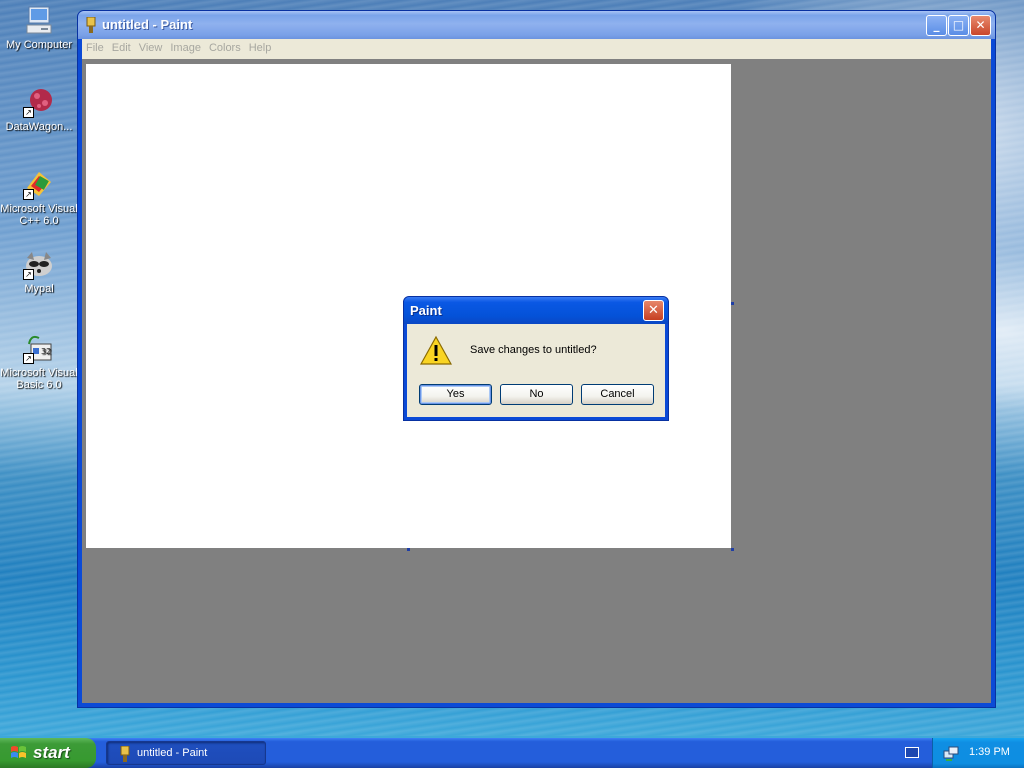 The height and width of the screenshot is (768, 1024). Describe the element at coordinates (39, 184) in the screenshot. I see `visual-cpp-icon: ↗` at that location.